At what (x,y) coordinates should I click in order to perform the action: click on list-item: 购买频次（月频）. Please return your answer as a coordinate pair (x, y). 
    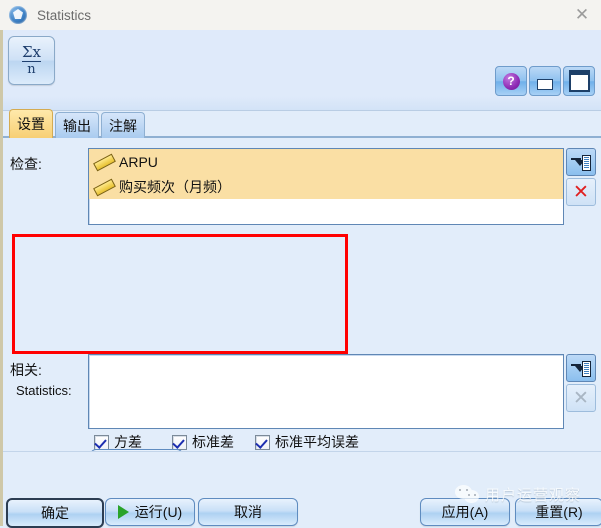
    Looking at the image, I should click on (326, 186).